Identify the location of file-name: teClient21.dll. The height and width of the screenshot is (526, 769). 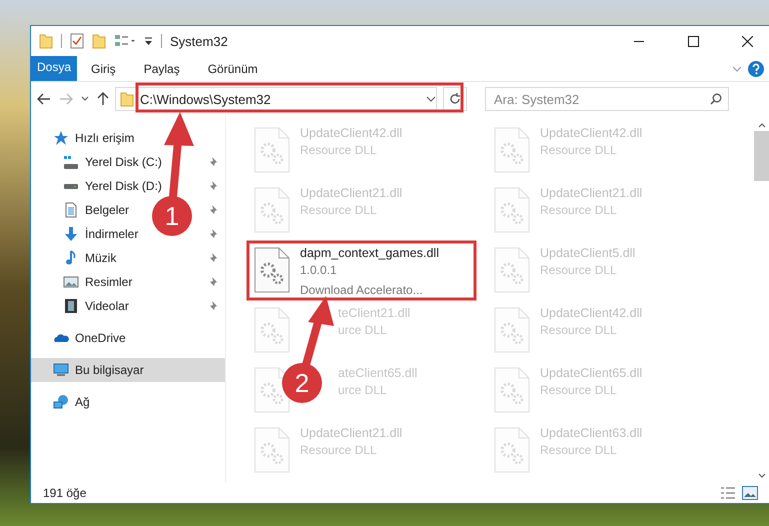
(374, 313).